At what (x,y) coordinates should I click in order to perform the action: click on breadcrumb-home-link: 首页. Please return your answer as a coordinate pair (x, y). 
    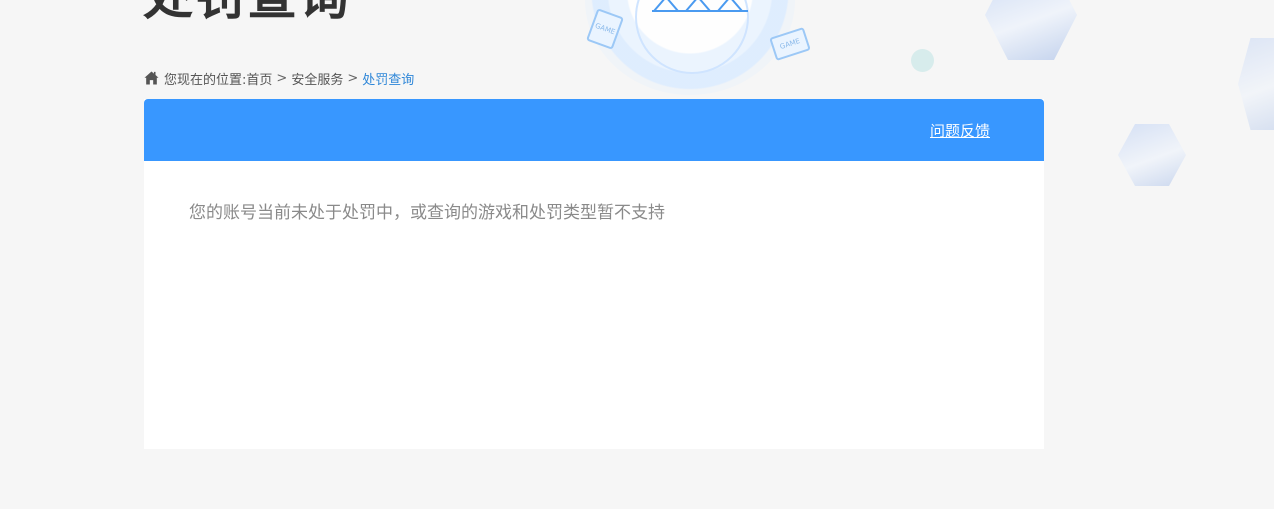
    Looking at the image, I should click on (259, 78).